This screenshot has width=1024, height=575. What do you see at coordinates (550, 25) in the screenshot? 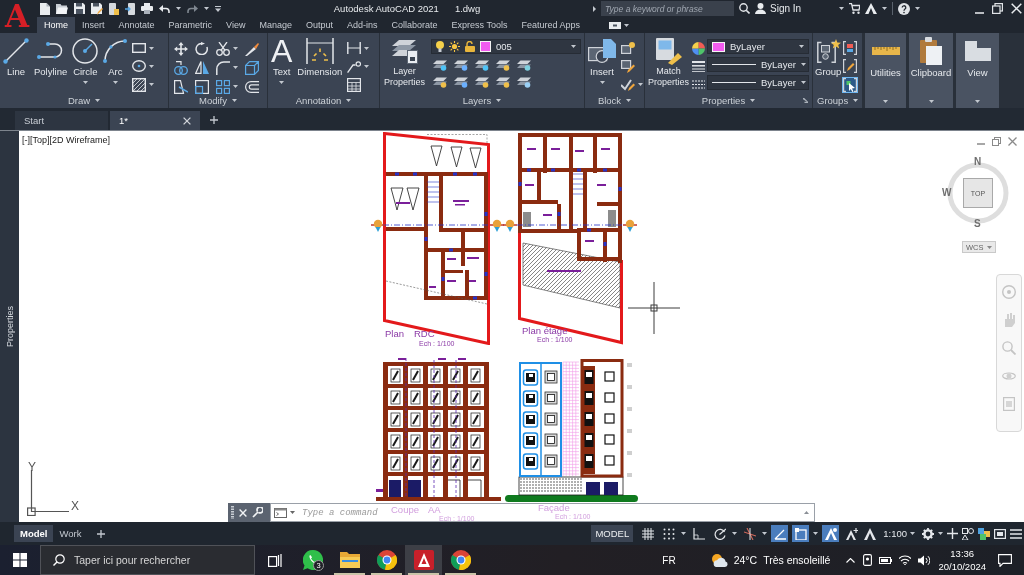
I see `ribbon-tab: Featured Apps` at bounding box center [550, 25].